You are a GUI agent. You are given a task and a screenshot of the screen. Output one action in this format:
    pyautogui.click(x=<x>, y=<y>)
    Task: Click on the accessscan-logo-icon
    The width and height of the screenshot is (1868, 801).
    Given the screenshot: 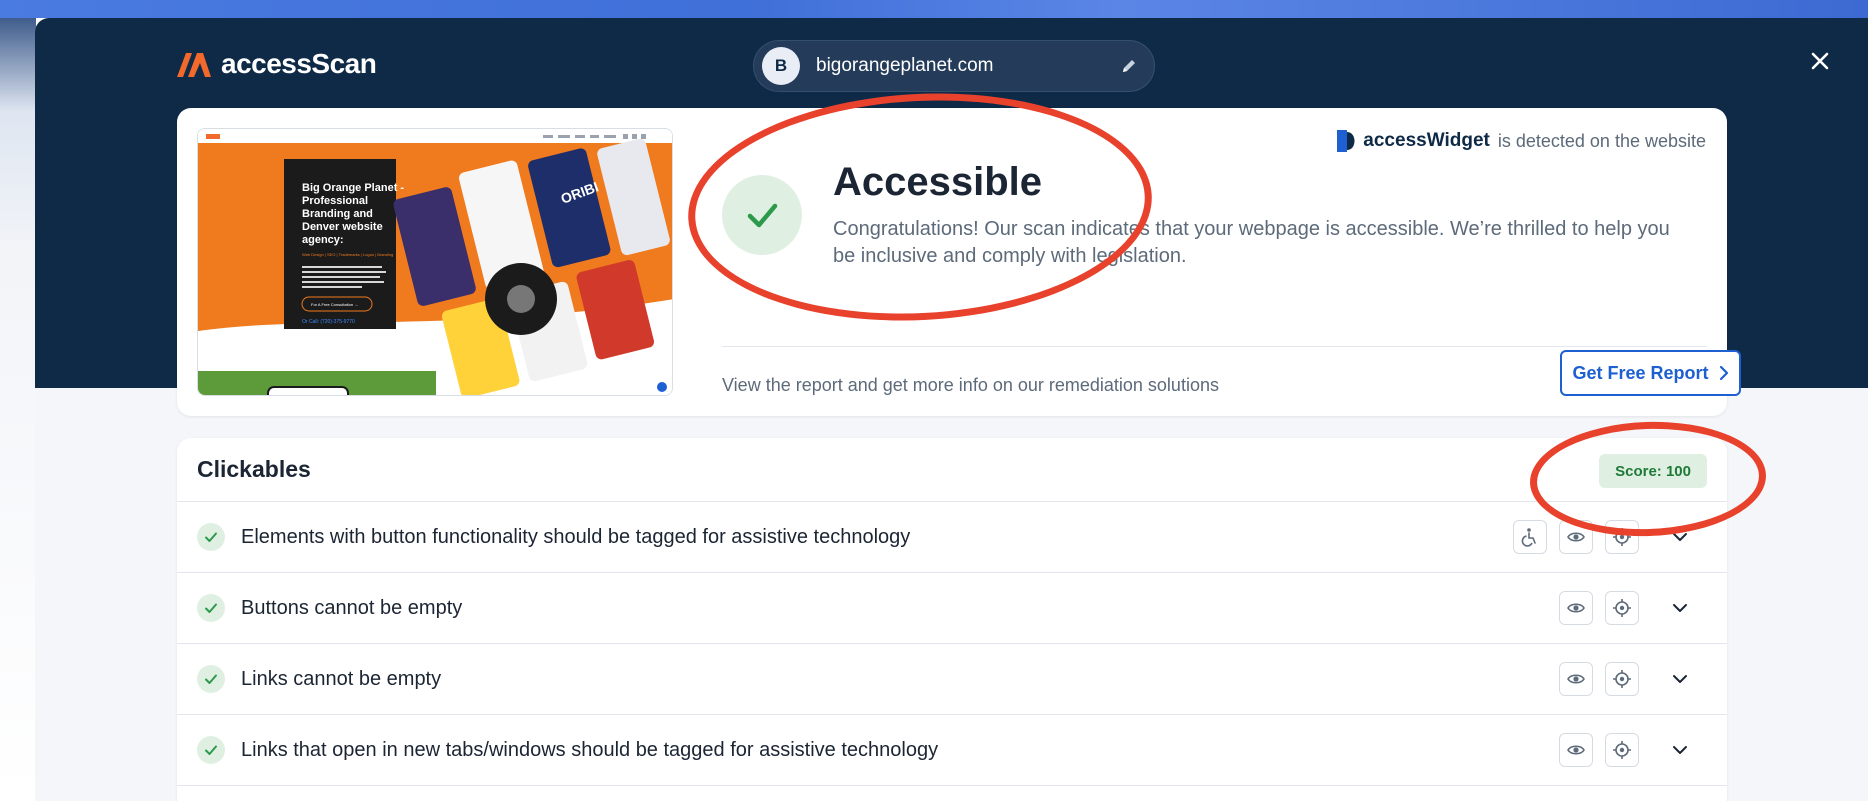 What is the action you would take?
    pyautogui.click(x=194, y=65)
    